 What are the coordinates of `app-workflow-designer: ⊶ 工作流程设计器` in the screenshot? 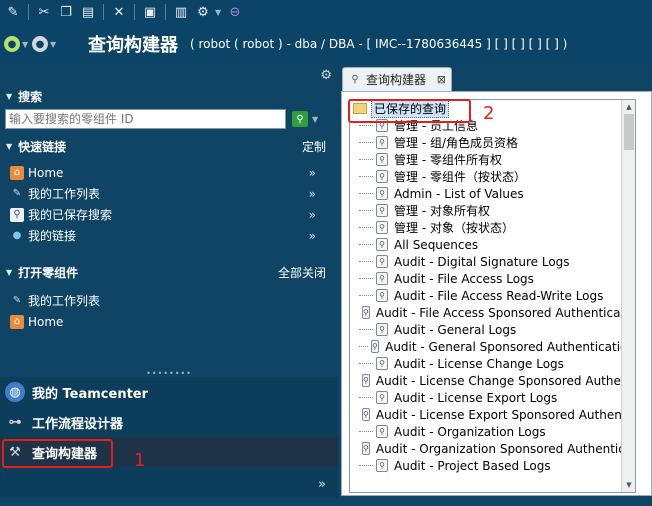 It's located at (169, 422).